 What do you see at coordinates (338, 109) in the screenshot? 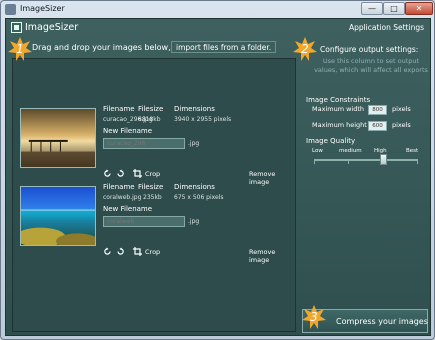
I see `max-width-label: Maximum width` at bounding box center [338, 109].